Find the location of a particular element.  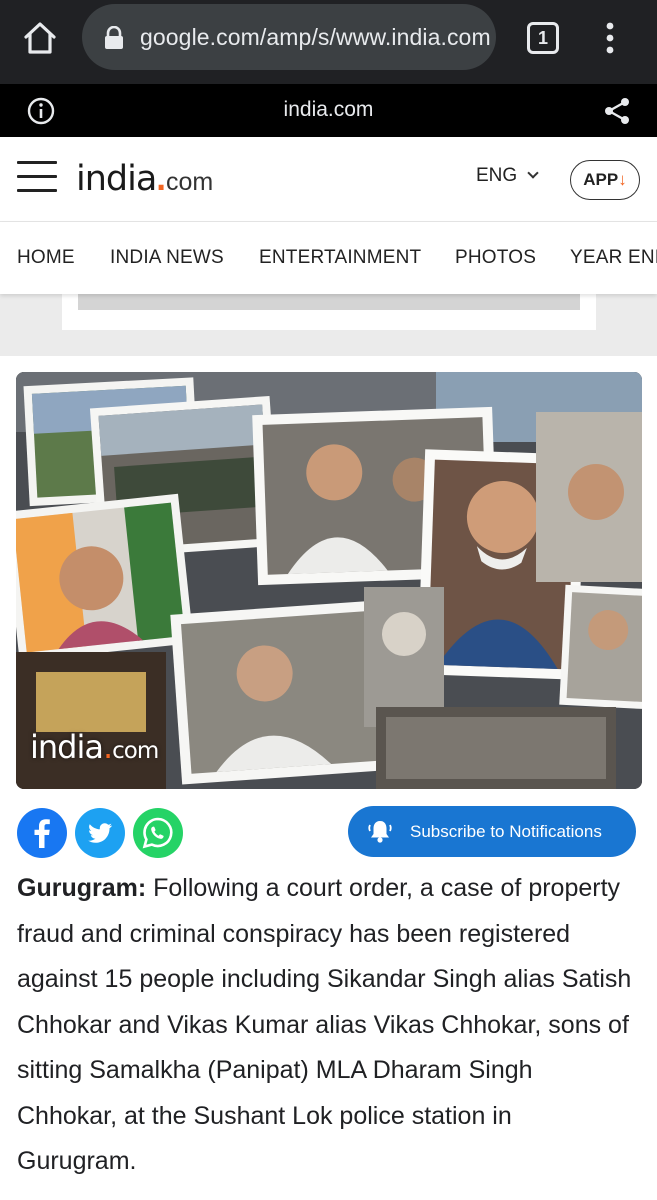

facebook-share-button is located at coordinates (42, 833).